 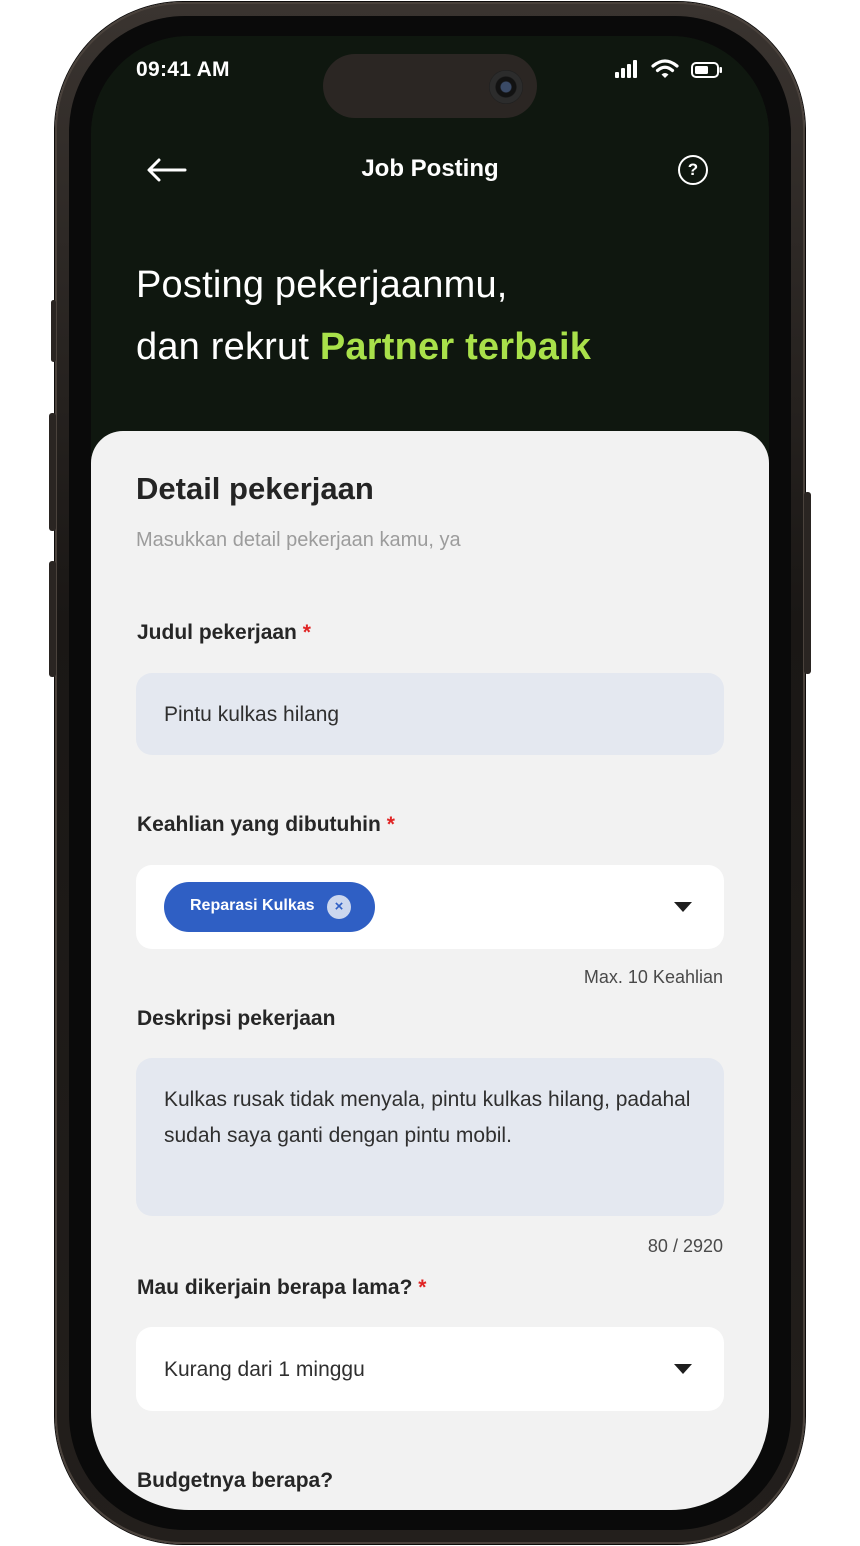 I want to click on help-icon: ?, so click(x=693, y=170).